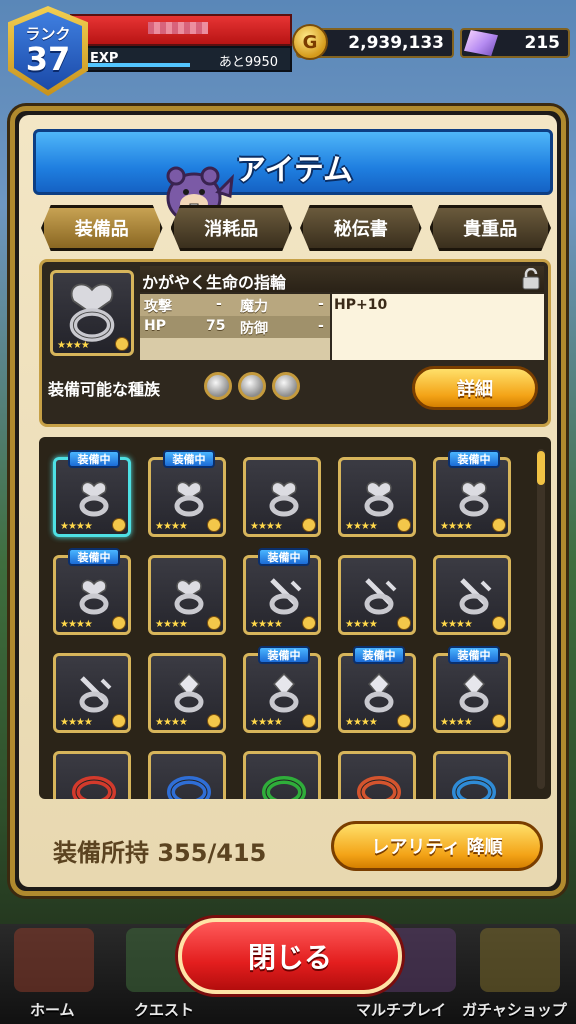  What do you see at coordinates (342, 279) in the screenshot?
I see `item-name-bar: かがやく生命の指輪` at bounding box center [342, 279].